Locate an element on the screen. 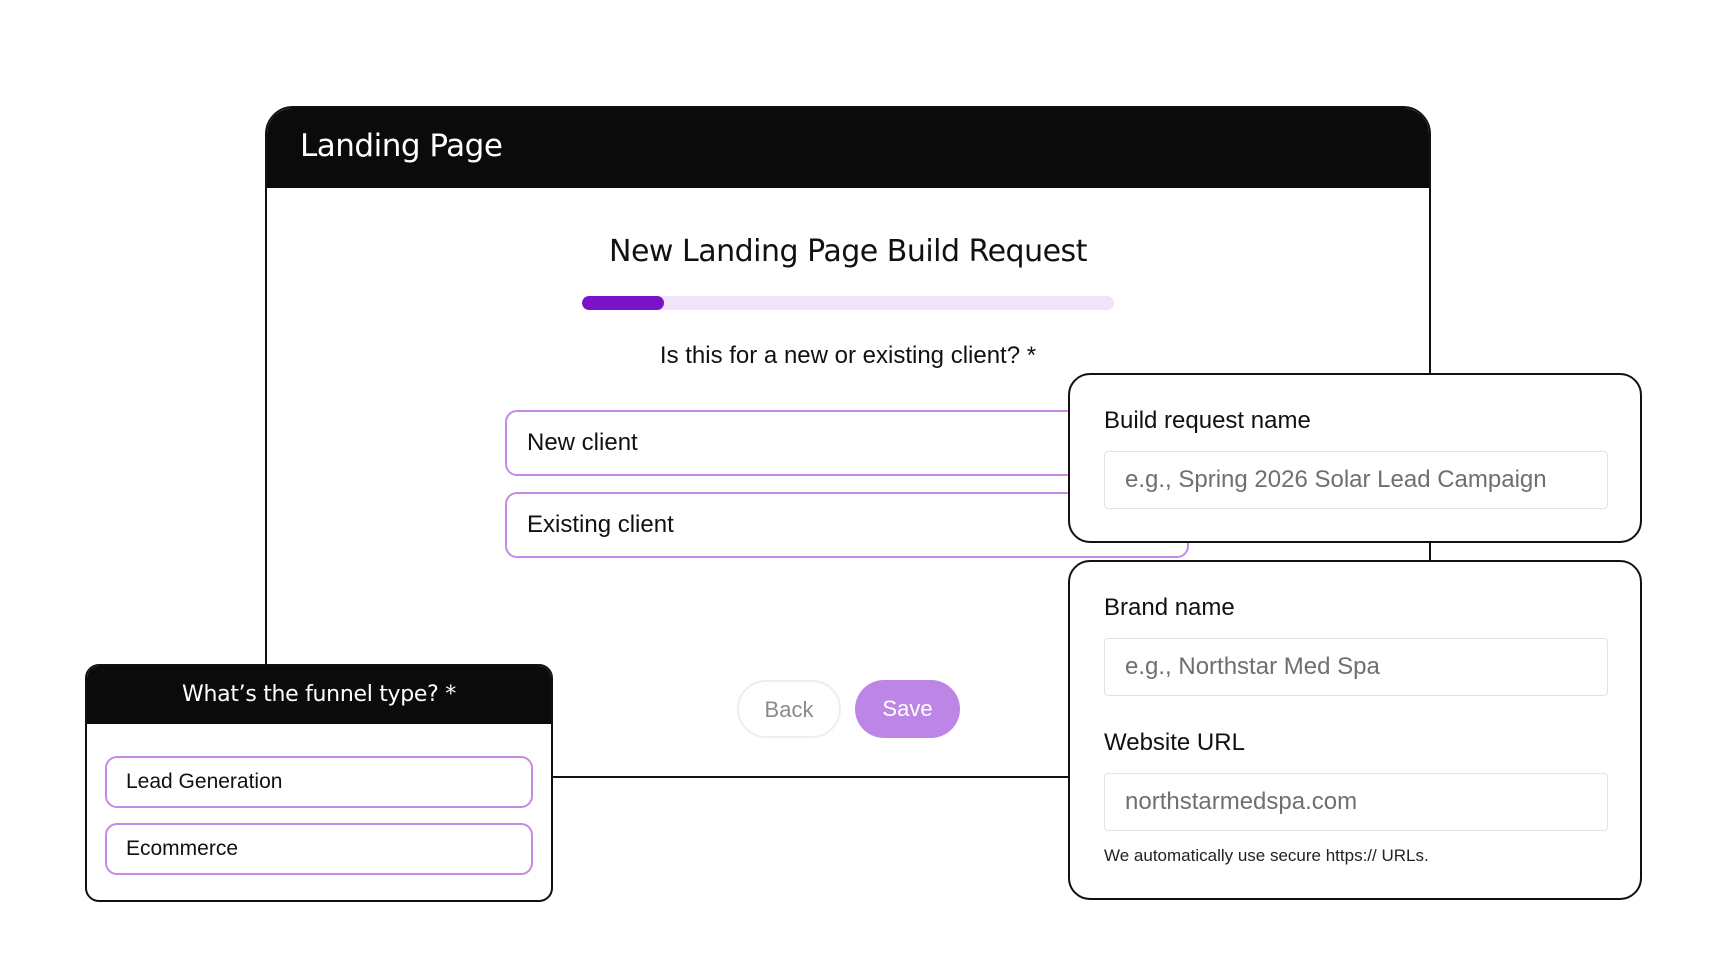  funnel-type-title: What’s the funnel type? * is located at coordinates (319, 695).